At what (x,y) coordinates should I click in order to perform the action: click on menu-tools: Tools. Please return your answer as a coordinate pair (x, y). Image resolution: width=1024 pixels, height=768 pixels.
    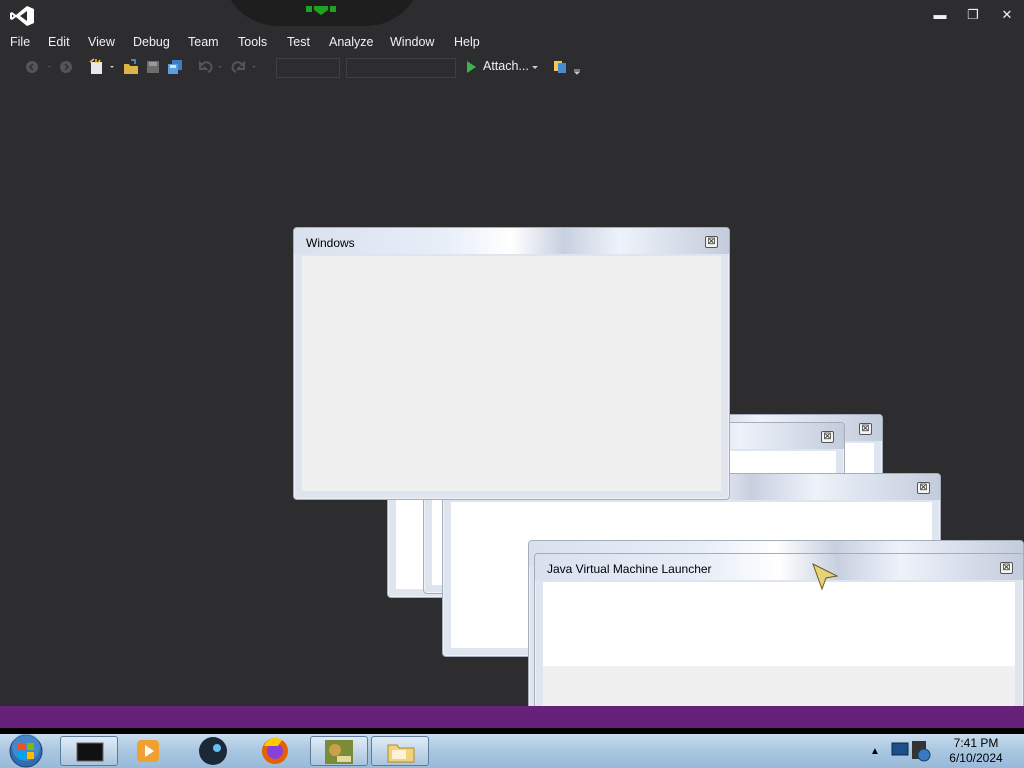
    Looking at the image, I should click on (252, 42).